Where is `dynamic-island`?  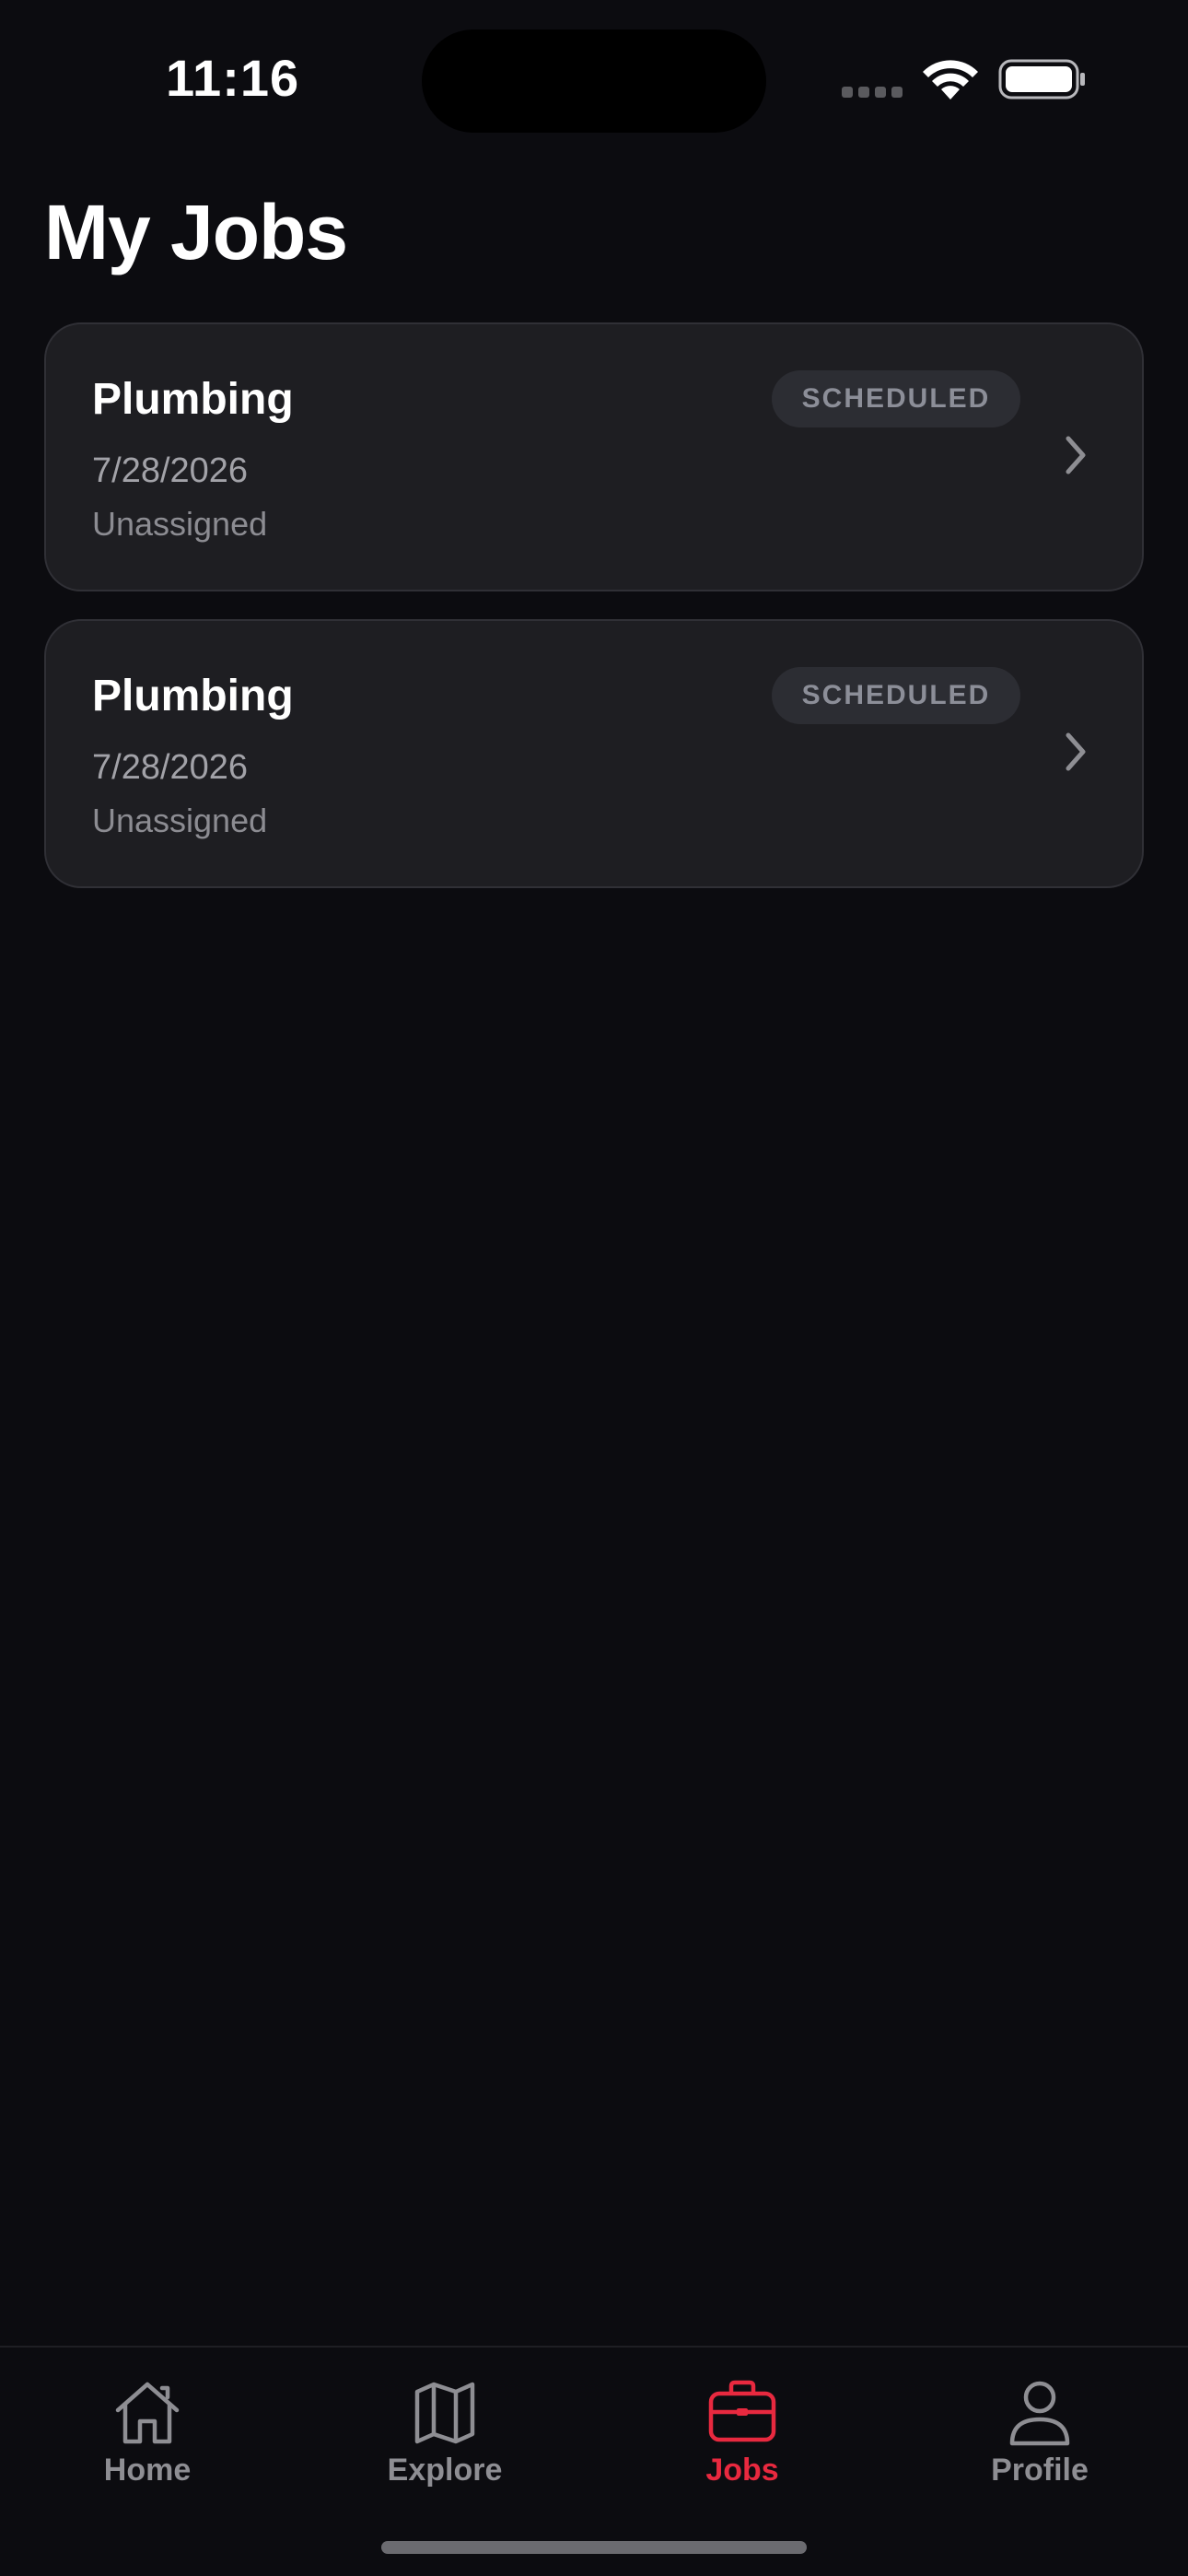
dynamic-island is located at coordinates (594, 81).